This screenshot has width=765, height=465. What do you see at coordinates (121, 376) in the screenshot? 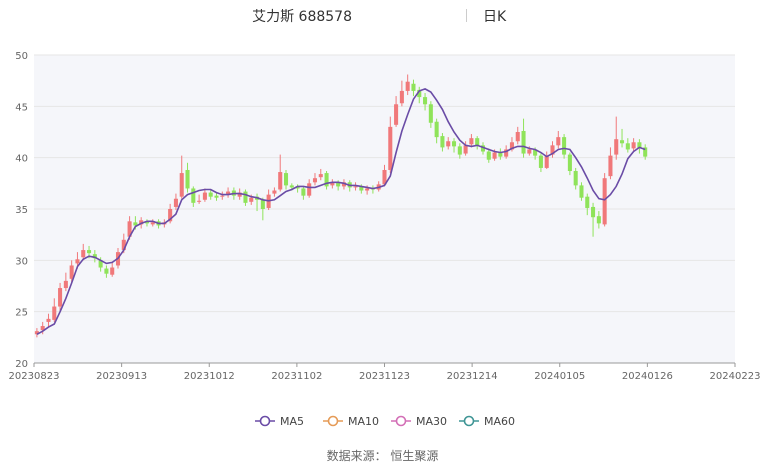
I see `x-tick-label: 20230913` at bounding box center [121, 376].